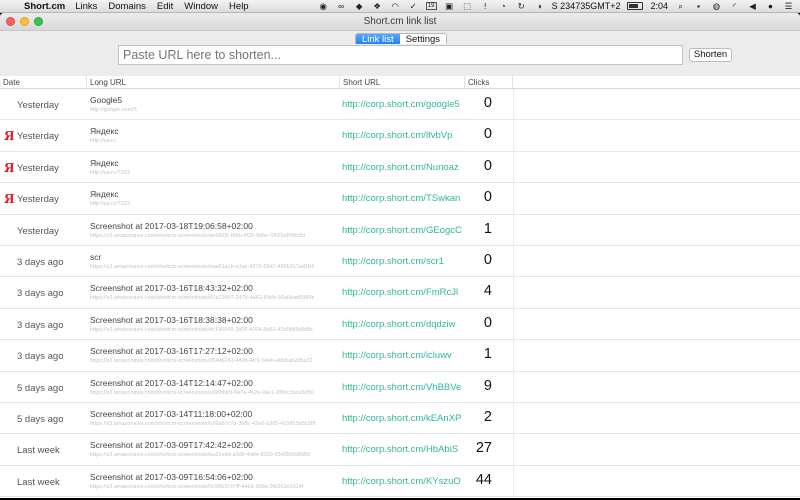 This screenshot has height=500, width=800. Describe the element at coordinates (635, 6) in the screenshot. I see `battery-icon` at that location.